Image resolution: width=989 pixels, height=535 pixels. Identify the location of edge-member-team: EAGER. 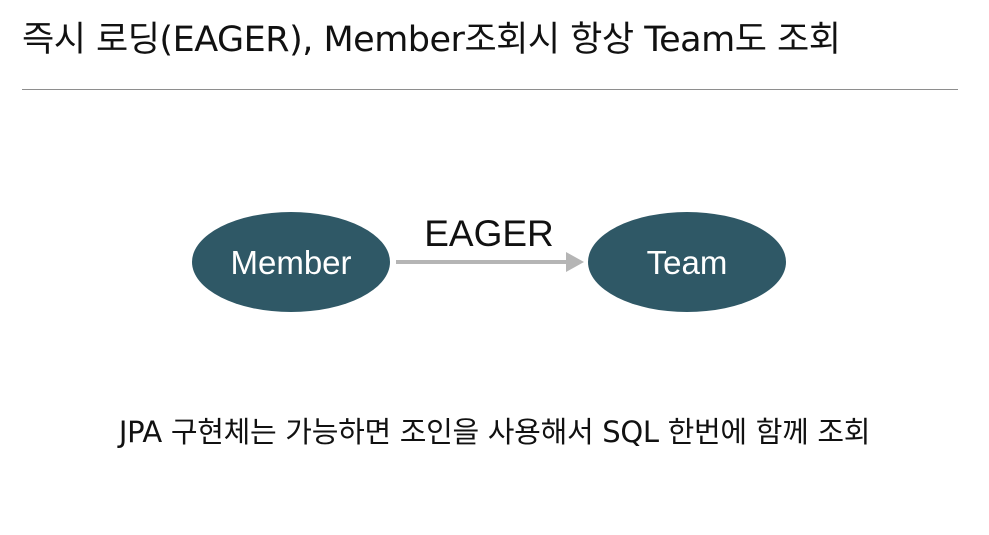
(490, 242).